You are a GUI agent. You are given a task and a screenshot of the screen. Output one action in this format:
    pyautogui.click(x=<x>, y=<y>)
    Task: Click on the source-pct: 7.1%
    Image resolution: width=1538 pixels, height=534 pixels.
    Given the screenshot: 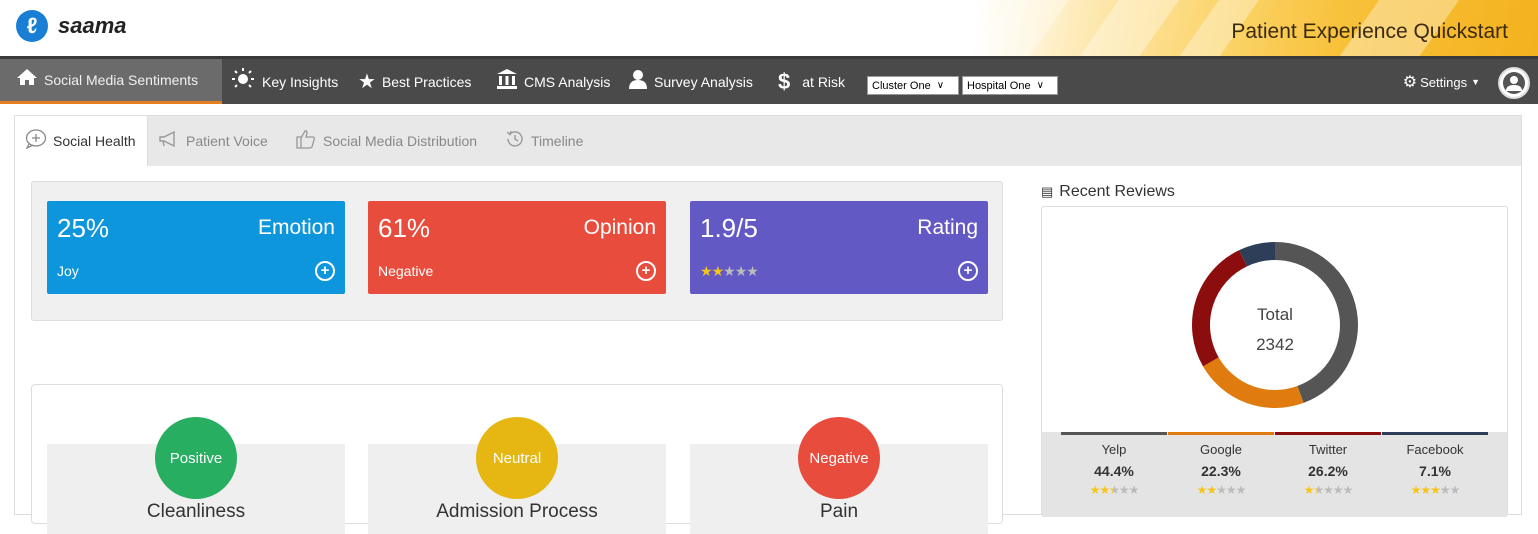 What is the action you would take?
    pyautogui.click(x=1435, y=471)
    